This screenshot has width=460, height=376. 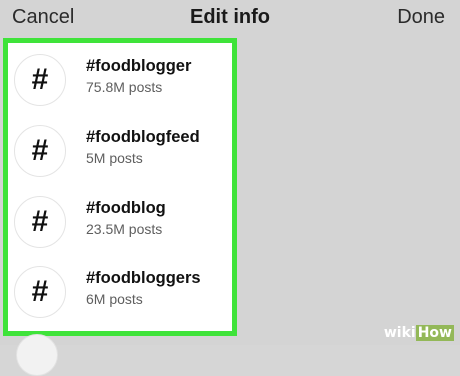 What do you see at coordinates (139, 66) in the screenshot?
I see `hashtag-name: #foodblogger` at bounding box center [139, 66].